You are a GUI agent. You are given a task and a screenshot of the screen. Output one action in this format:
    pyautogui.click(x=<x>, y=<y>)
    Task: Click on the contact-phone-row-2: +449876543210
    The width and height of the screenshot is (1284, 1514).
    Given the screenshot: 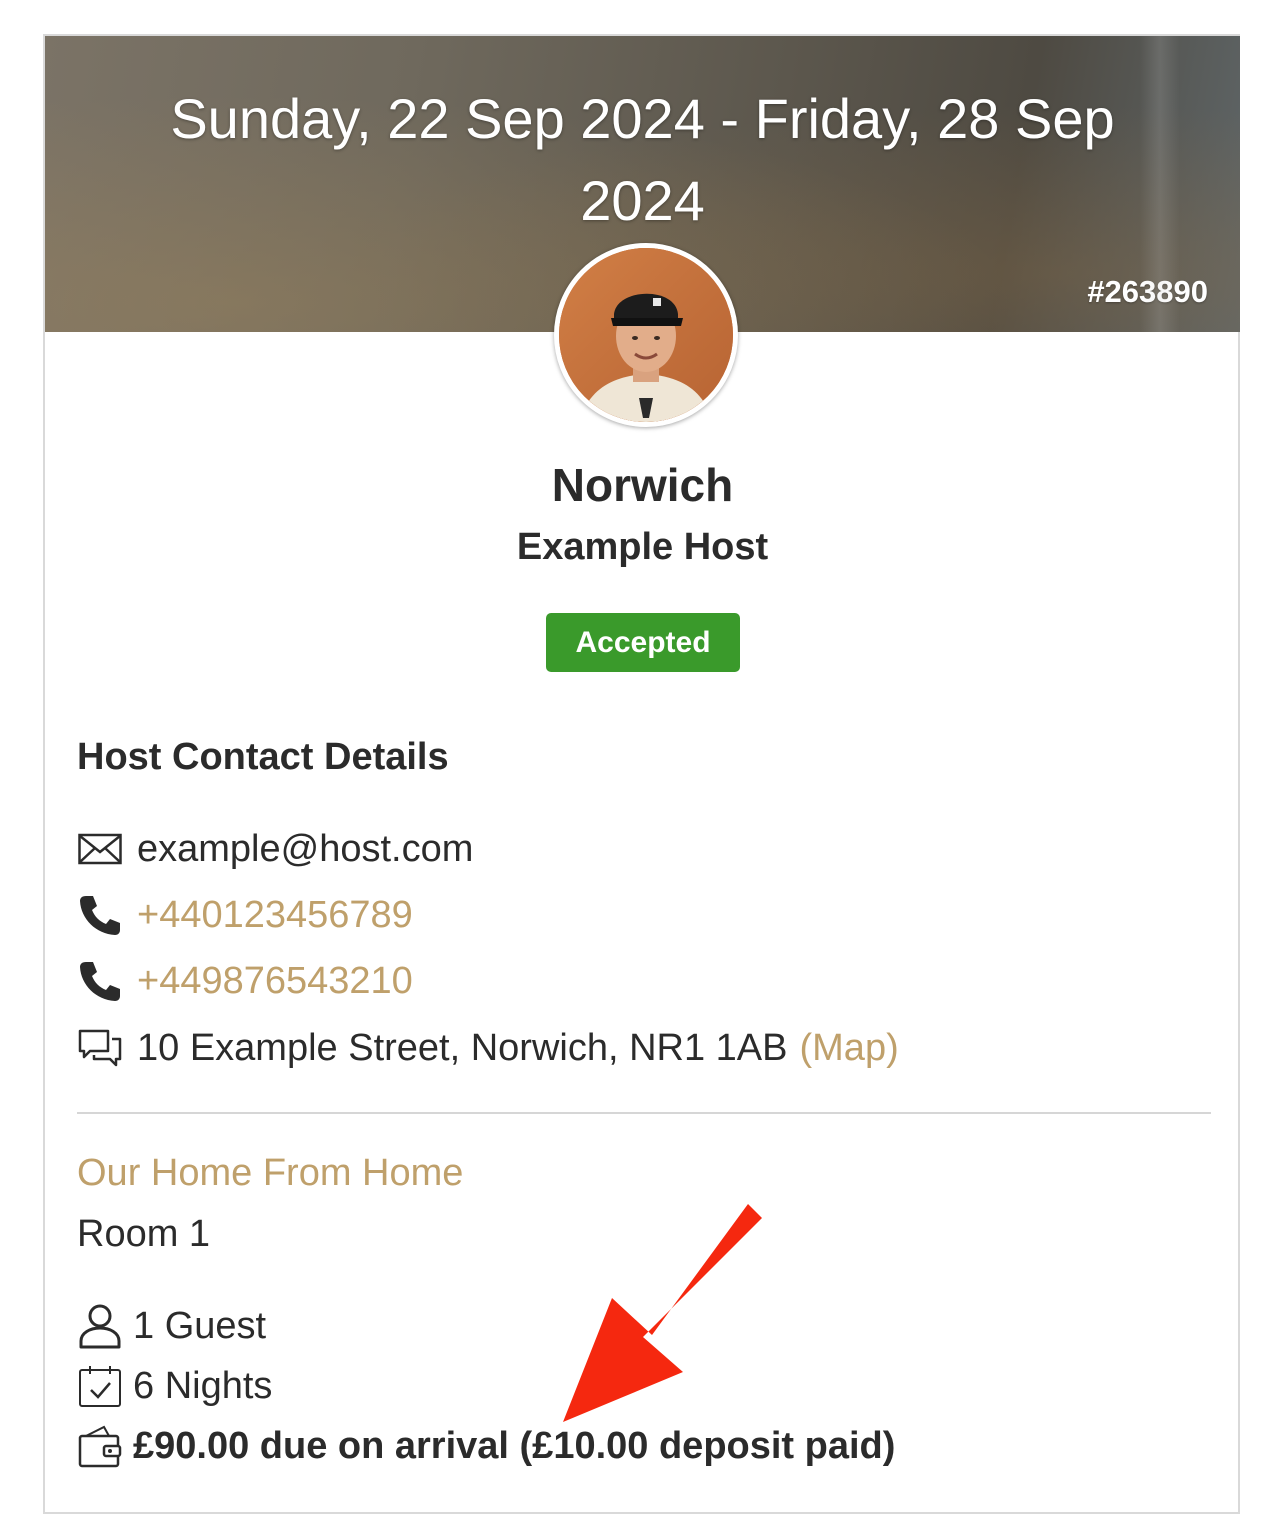 What is the action you would take?
    pyautogui.click(x=245, y=981)
    